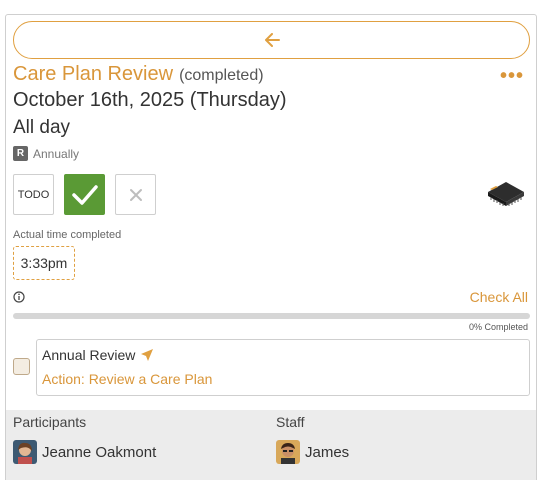 This screenshot has width=545, height=480. I want to click on staff-heading: Staff, so click(290, 422).